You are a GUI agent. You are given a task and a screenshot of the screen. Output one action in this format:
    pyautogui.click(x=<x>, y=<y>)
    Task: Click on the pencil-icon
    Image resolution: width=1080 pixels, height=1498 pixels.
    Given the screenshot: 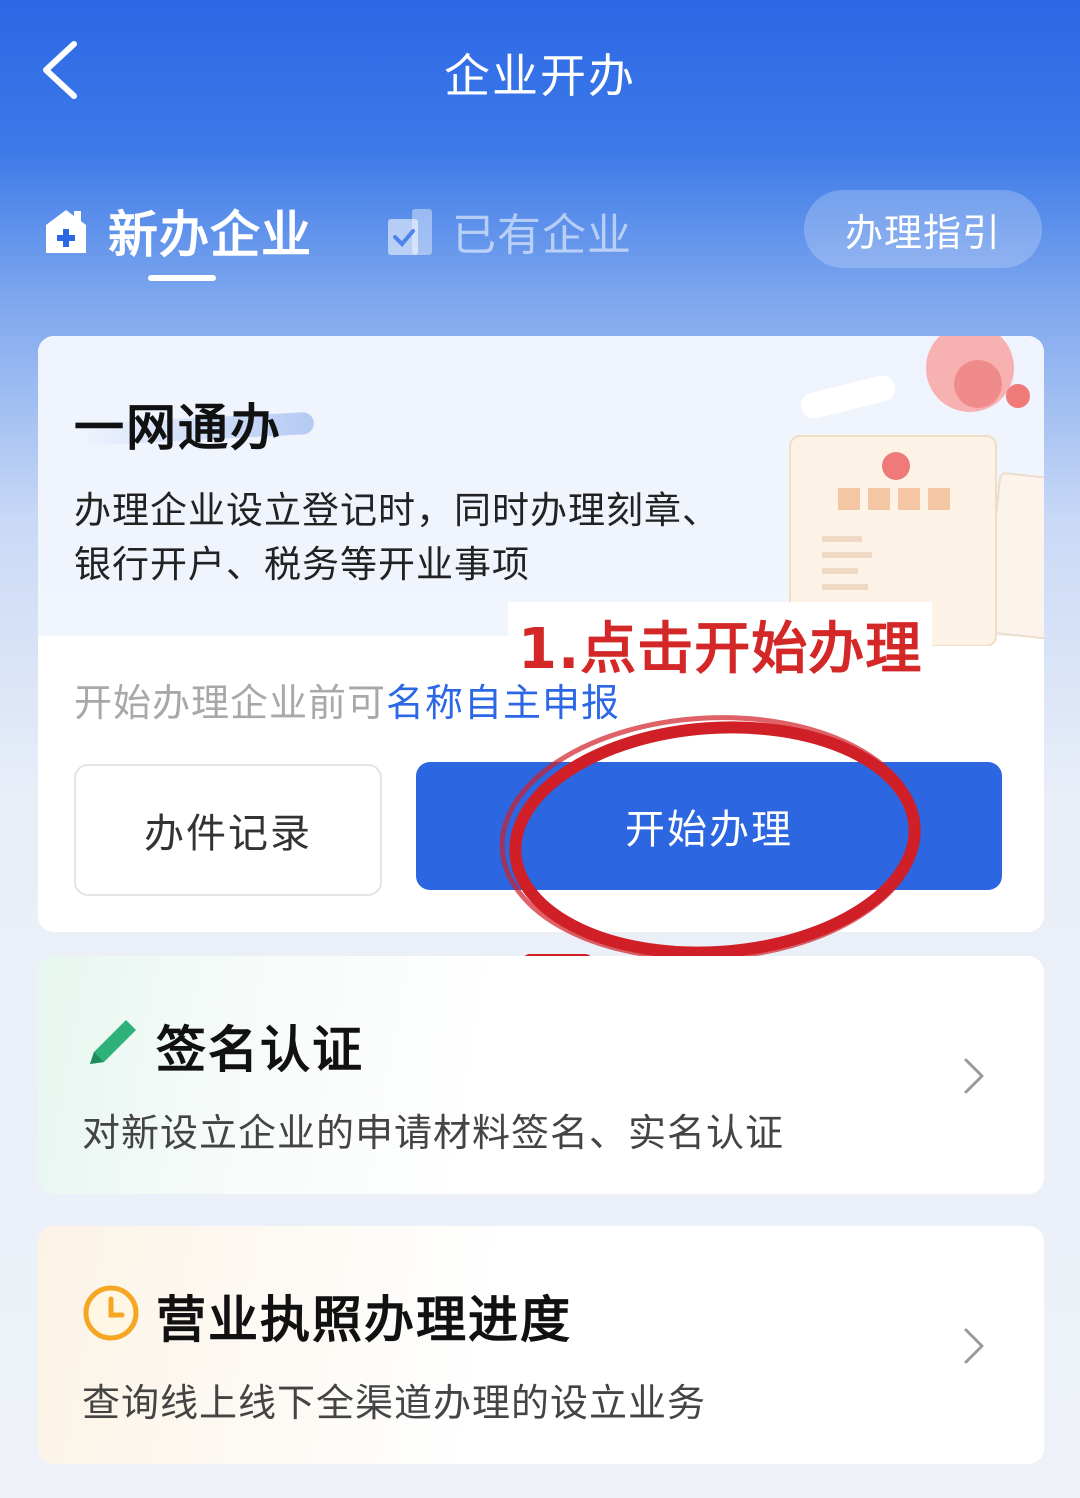 What is the action you would take?
    pyautogui.click(x=113, y=1042)
    